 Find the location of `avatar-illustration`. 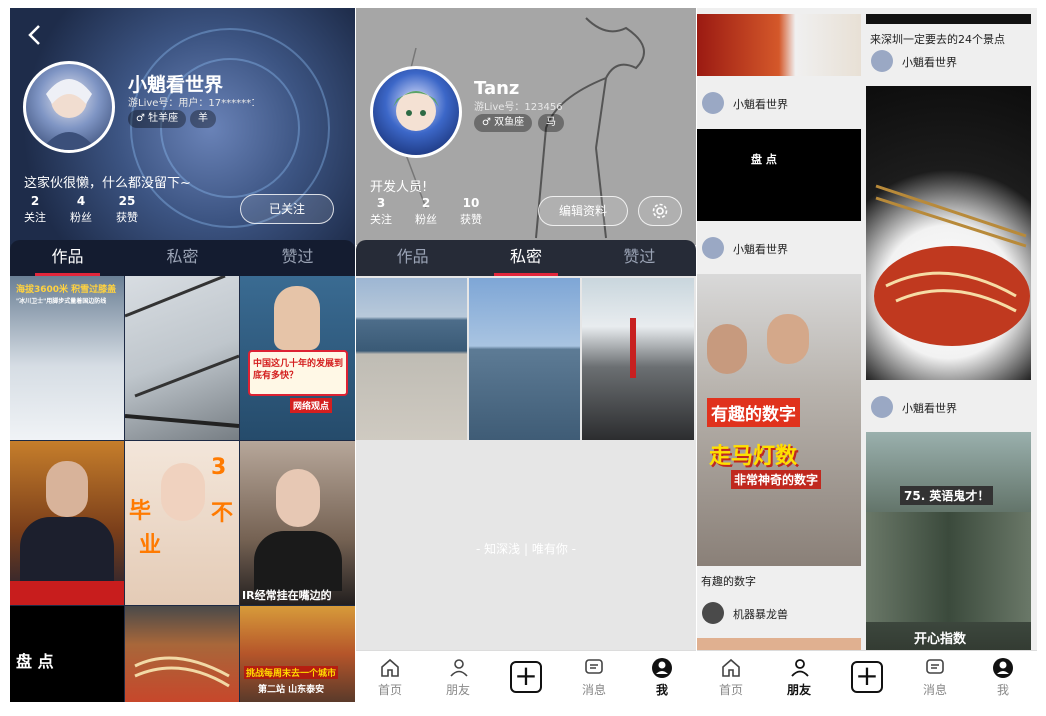

avatar-illustration is located at coordinates (69, 114).